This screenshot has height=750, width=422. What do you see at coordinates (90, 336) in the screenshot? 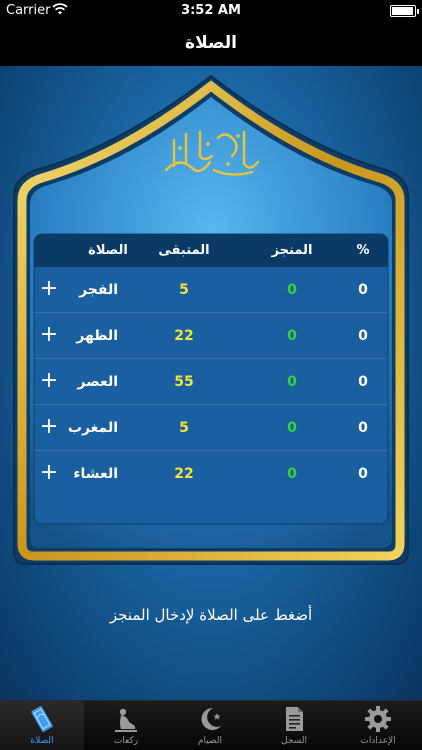
I see `prayer-name: الظهر` at bounding box center [90, 336].